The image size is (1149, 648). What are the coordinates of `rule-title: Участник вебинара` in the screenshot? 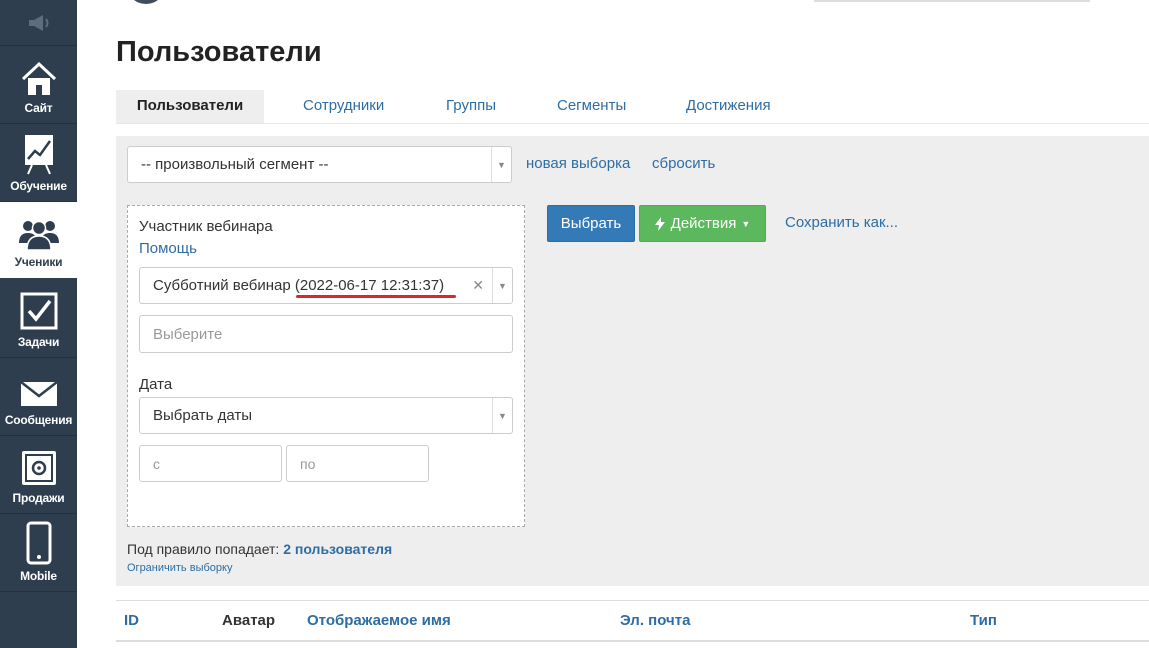 It's located at (206, 226).